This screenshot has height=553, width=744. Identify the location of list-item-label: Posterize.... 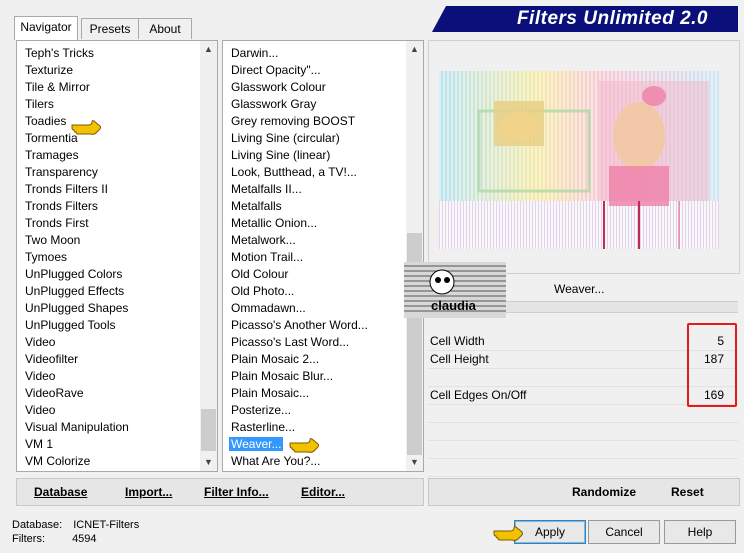
(261, 410).